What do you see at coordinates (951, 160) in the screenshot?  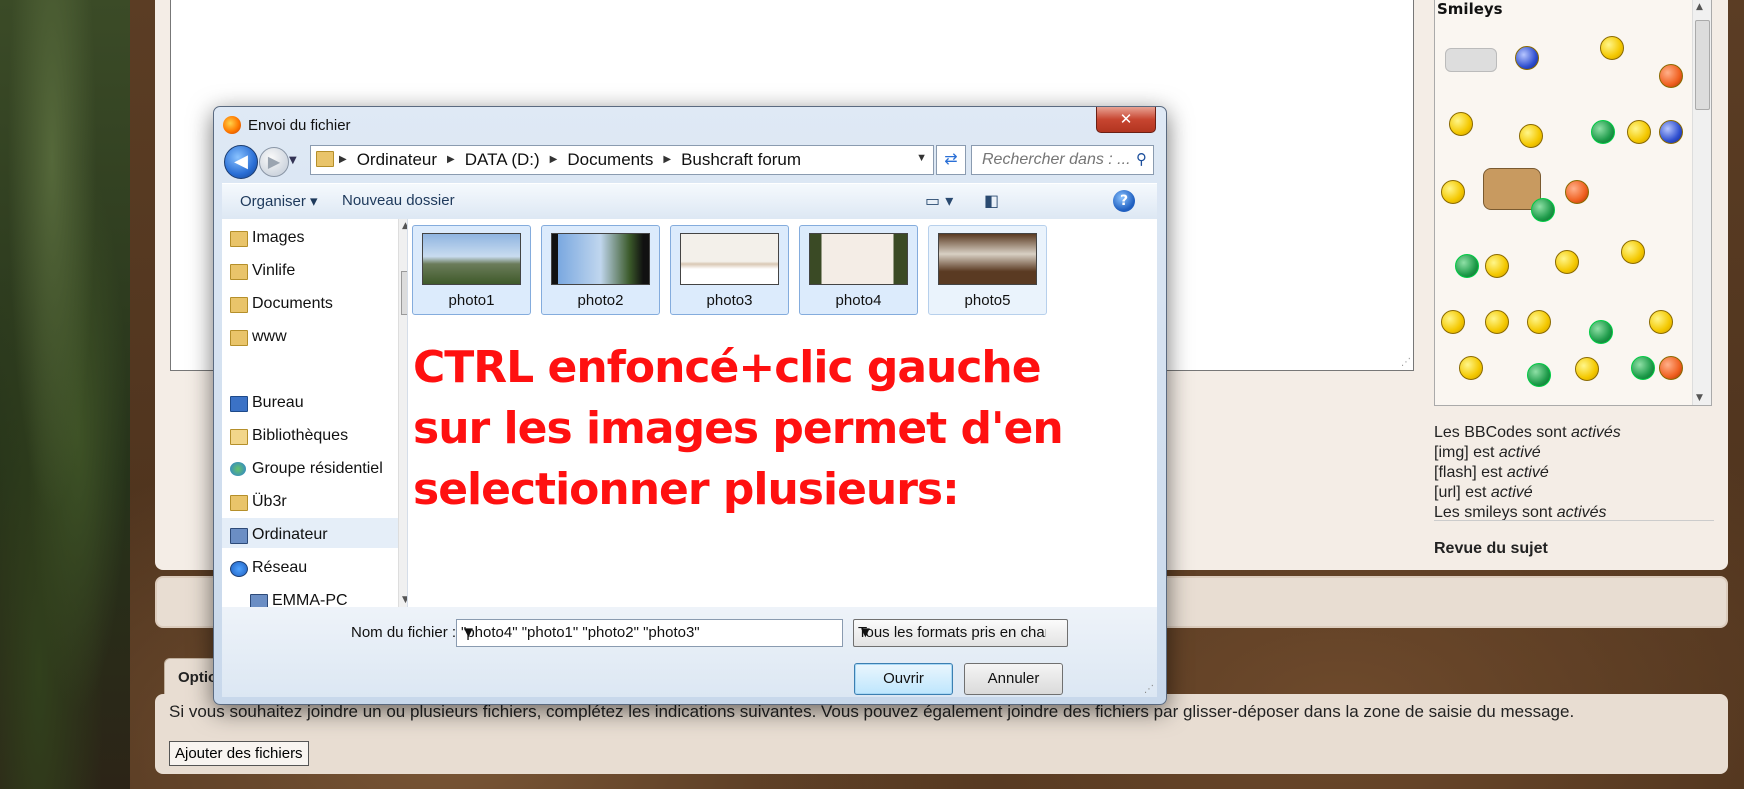 I see `refresh-icon: ⇄` at bounding box center [951, 160].